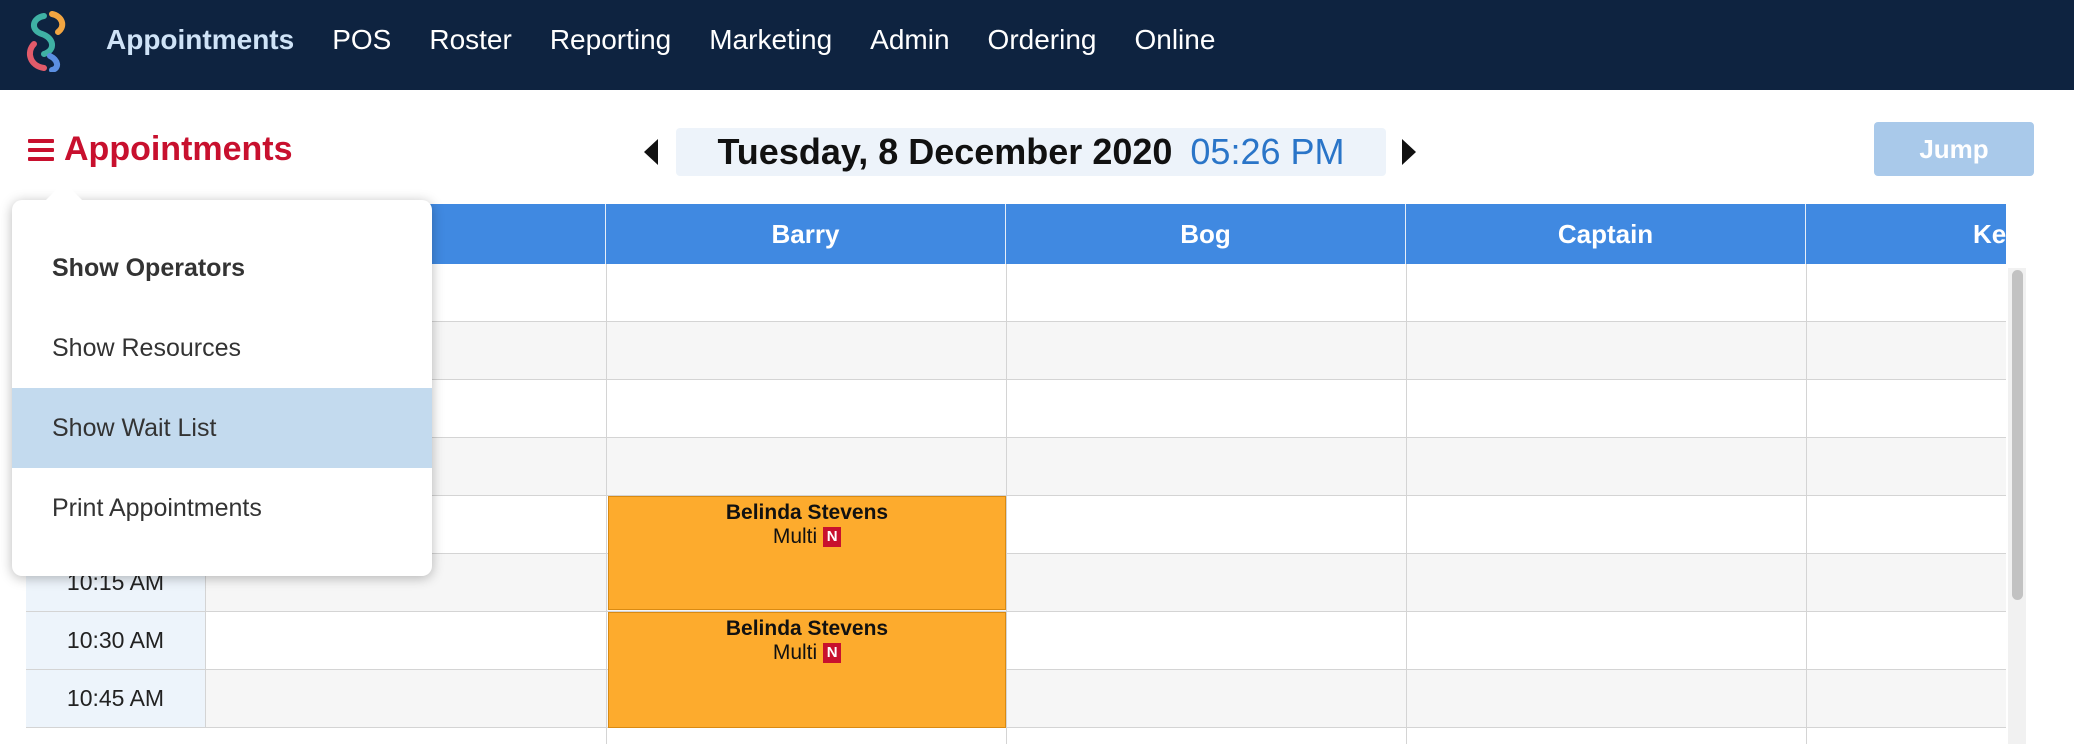  Describe the element at coordinates (222, 428) in the screenshot. I see `menu-item-show-wait-list: Show Wait List` at that location.